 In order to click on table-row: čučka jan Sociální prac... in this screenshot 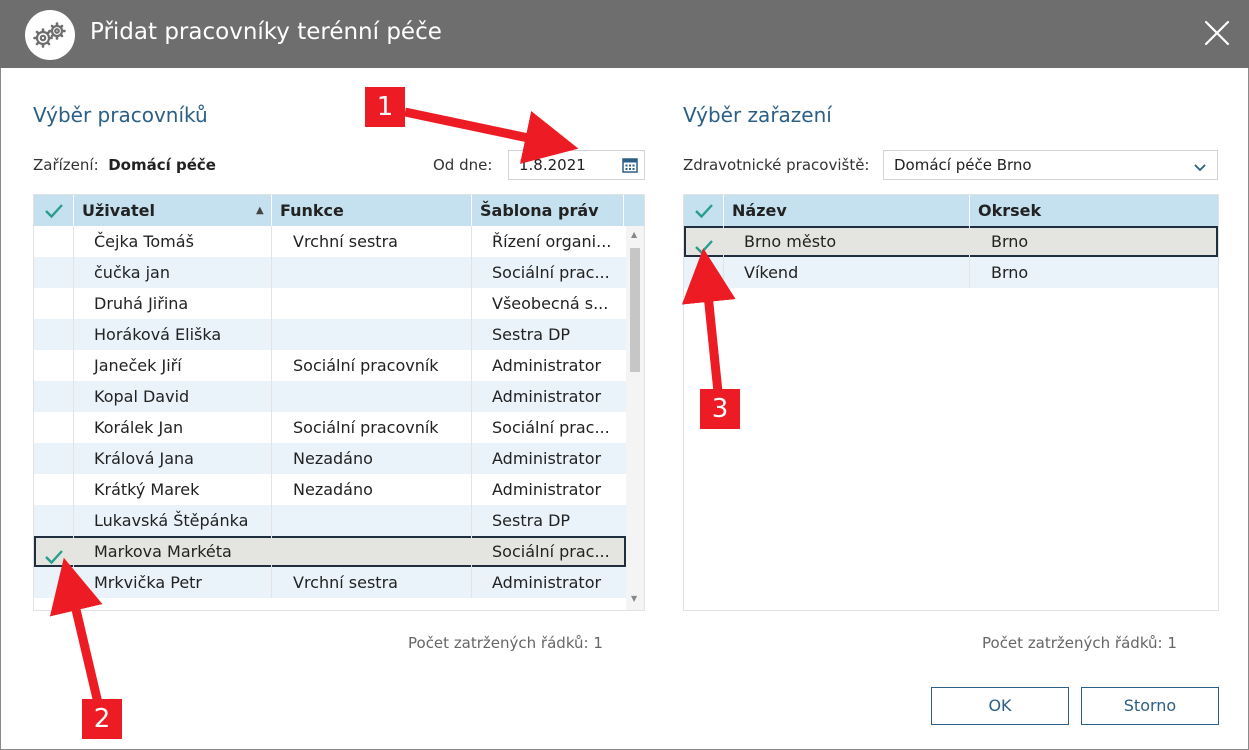, I will do `click(330, 272)`.